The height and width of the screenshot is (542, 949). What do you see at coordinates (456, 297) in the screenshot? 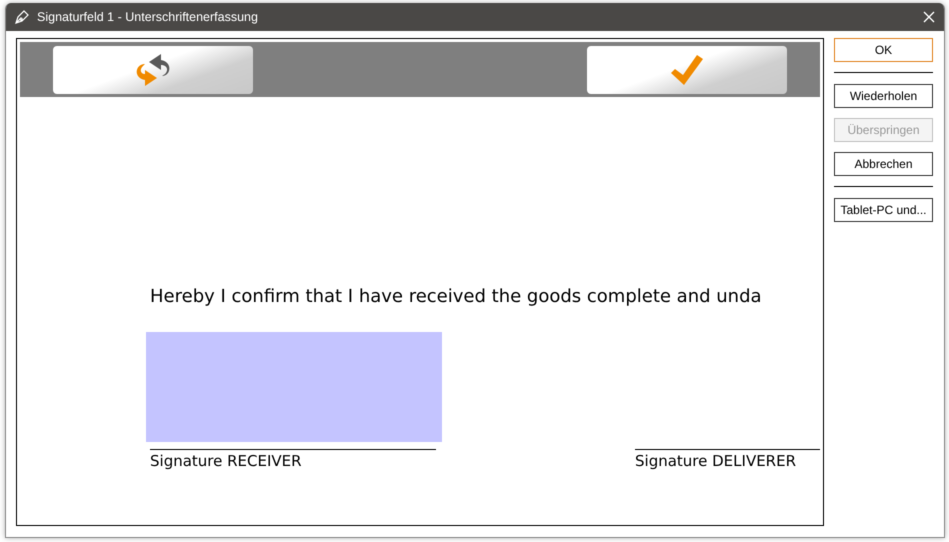
I see `confirmation-text: Hereby I confirm that I have received the goods complete and unda` at bounding box center [456, 297].